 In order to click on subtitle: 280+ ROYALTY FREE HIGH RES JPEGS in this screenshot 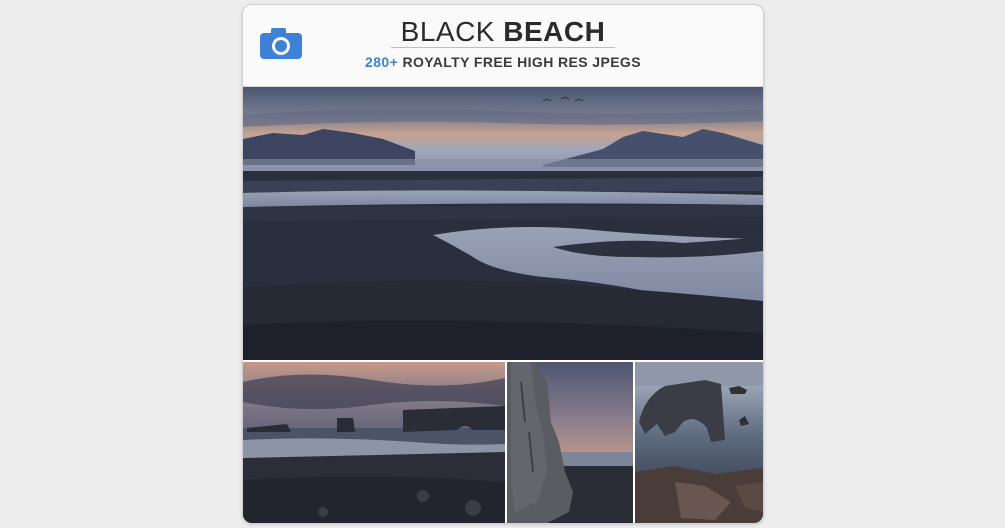, I will do `click(503, 62)`.